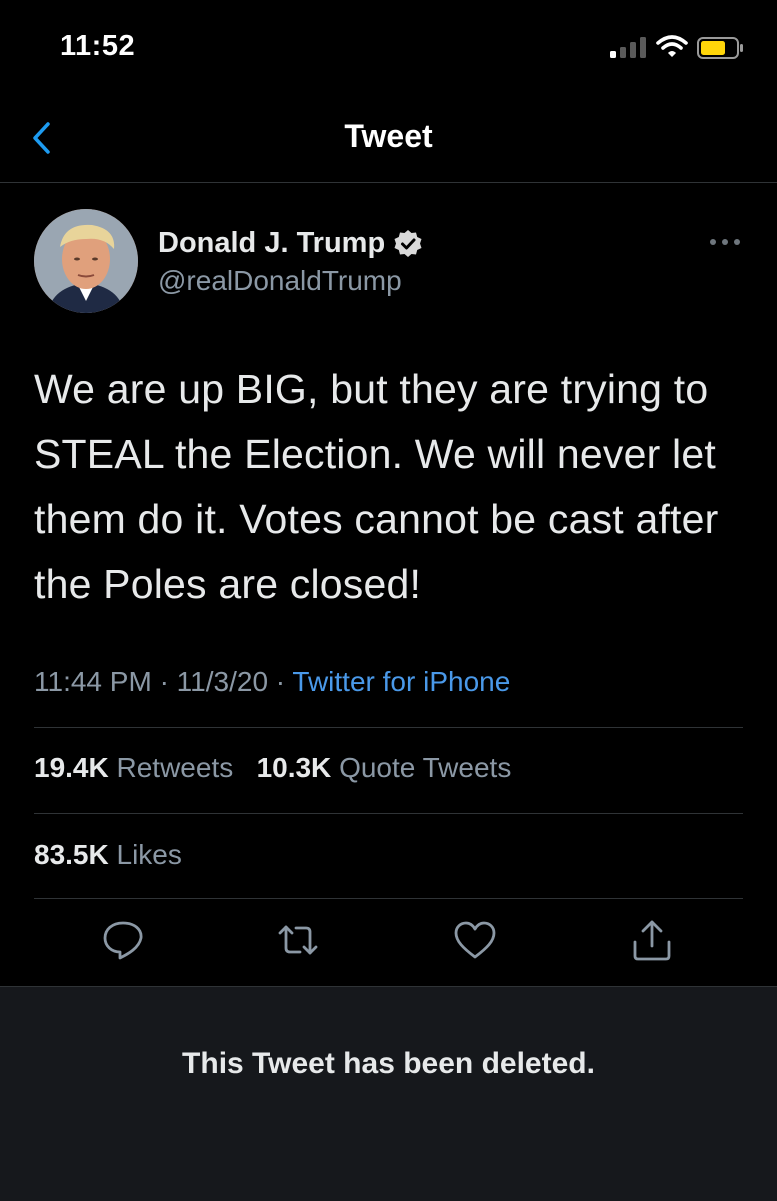 This screenshot has height=1201, width=777. Describe the element at coordinates (401, 681) in the screenshot. I see `tweet-source-link: Twitter for iPhone` at that location.